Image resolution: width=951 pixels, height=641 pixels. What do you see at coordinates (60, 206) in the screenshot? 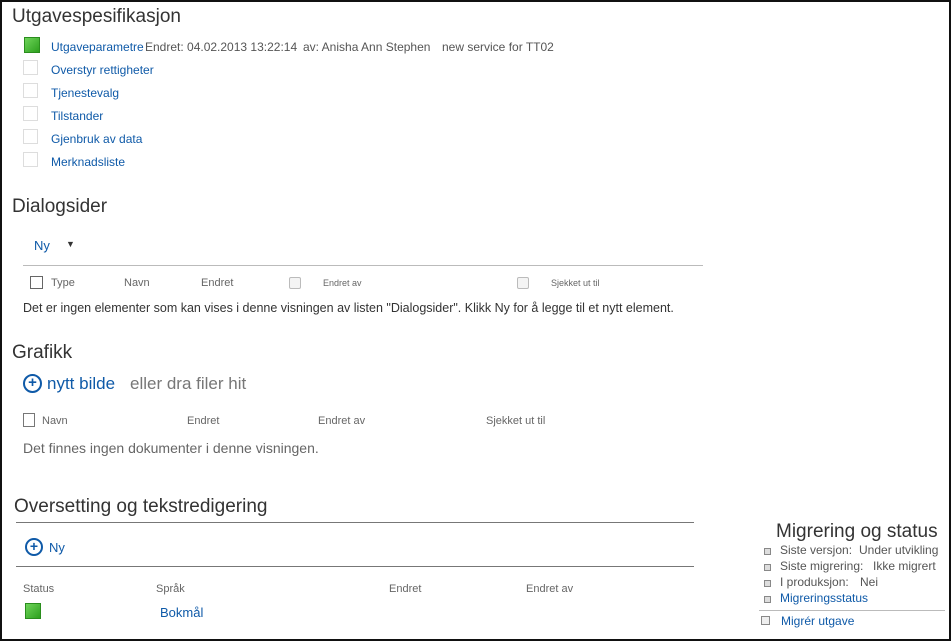
I see `dialog-title: Dialogsider` at bounding box center [60, 206].